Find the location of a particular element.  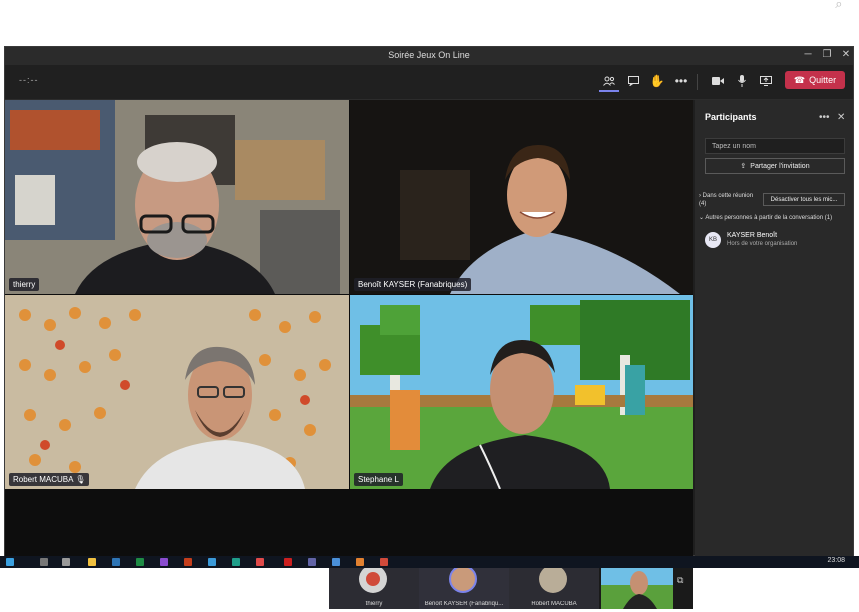

video-tile-benoit: Benoît KAYSER (Fanabriques) is located at coordinates (521, 197).